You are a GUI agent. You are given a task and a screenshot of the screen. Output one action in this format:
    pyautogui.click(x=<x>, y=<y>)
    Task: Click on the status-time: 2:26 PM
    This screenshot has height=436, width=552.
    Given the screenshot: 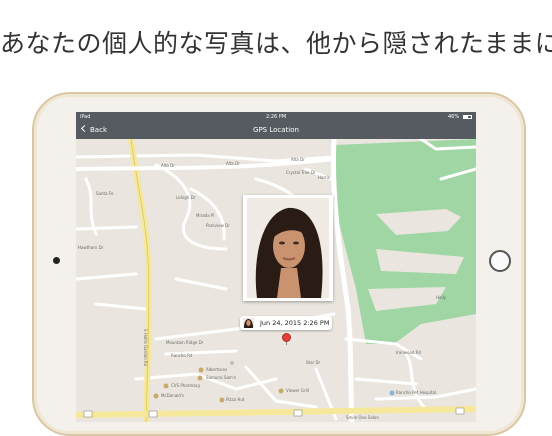 What is the action you would take?
    pyautogui.click(x=276, y=117)
    